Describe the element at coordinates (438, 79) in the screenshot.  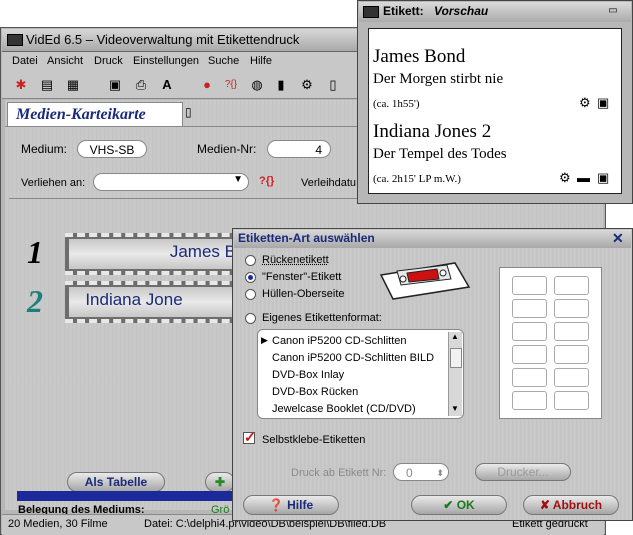
I see `preview-item-1-subtitle: Der Morgen stirbt nie` at that location.